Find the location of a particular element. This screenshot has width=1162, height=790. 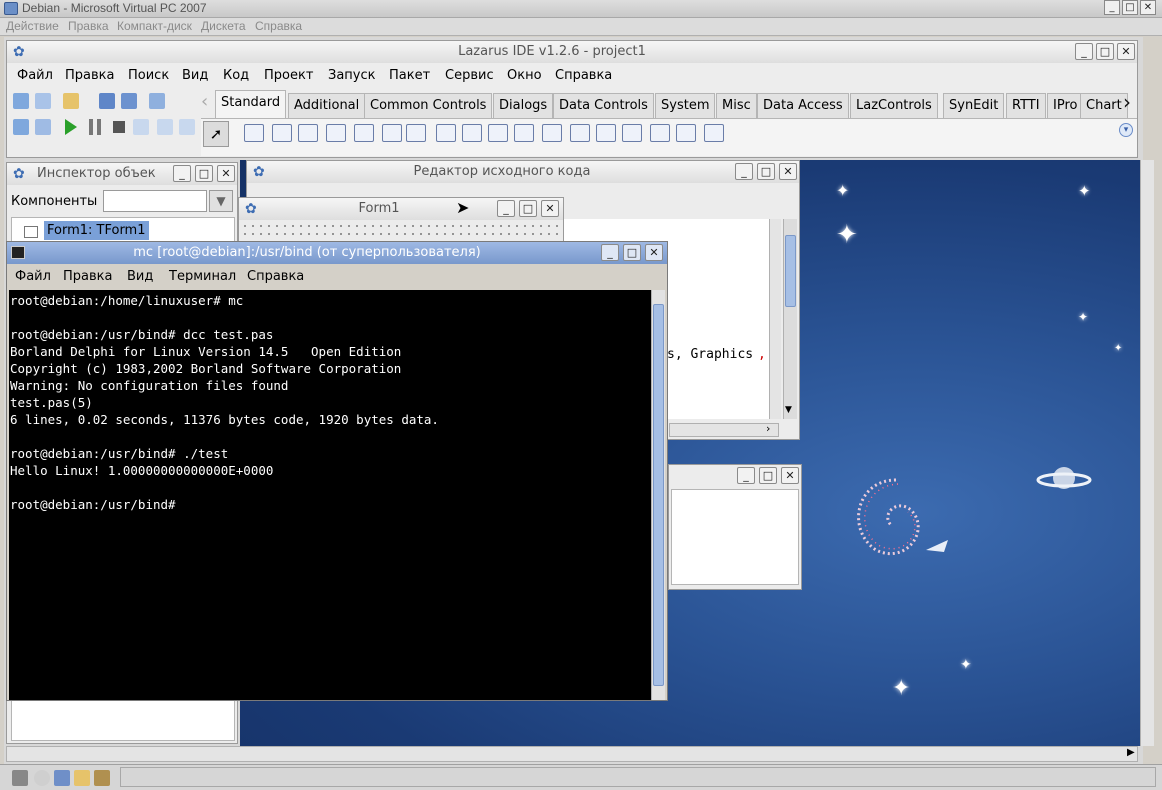

tcheckgroup-icon is located at coordinates (632, 133).